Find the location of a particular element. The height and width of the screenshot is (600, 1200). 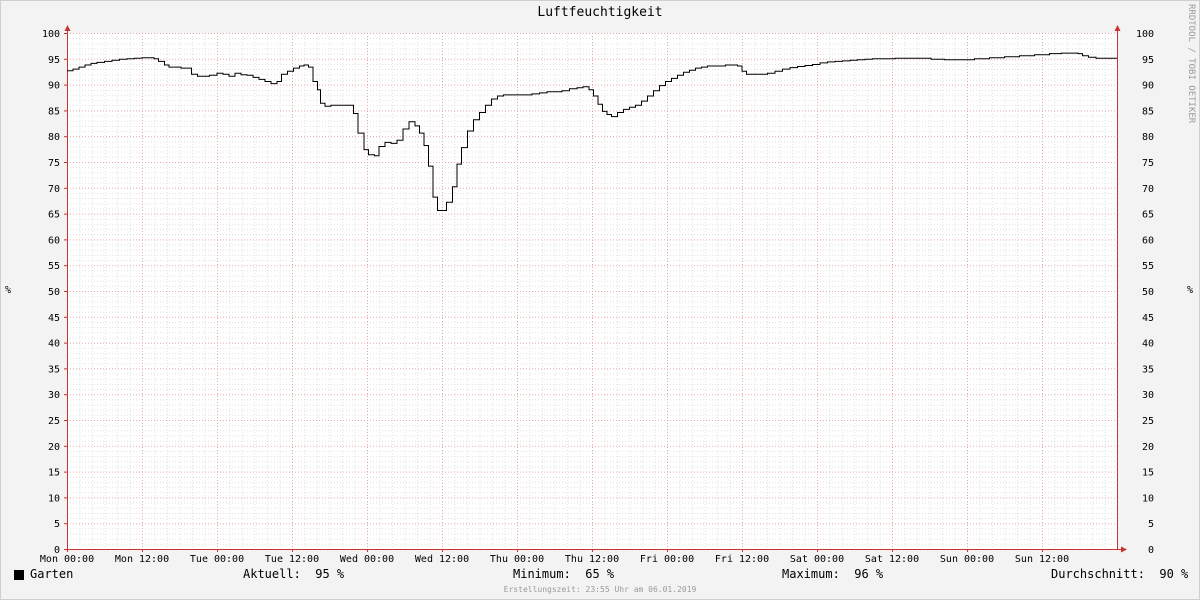

y-tick-label-left: 25 is located at coordinates (54, 421).